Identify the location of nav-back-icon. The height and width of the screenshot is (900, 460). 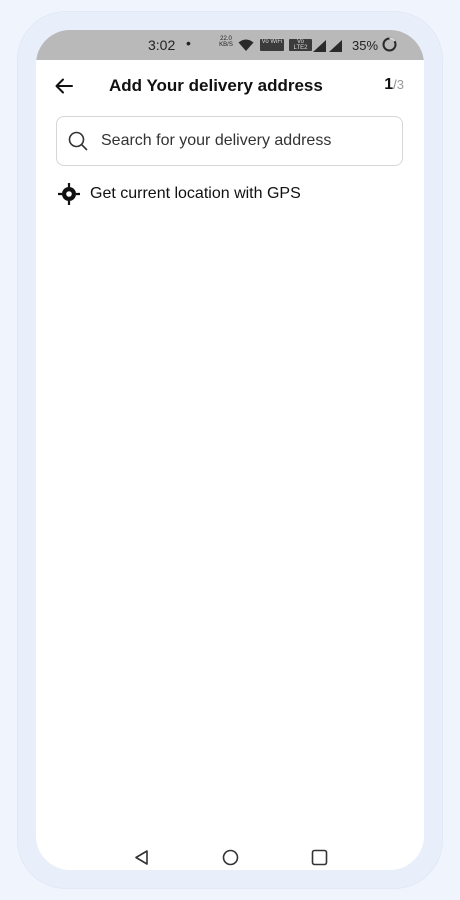
(141, 857).